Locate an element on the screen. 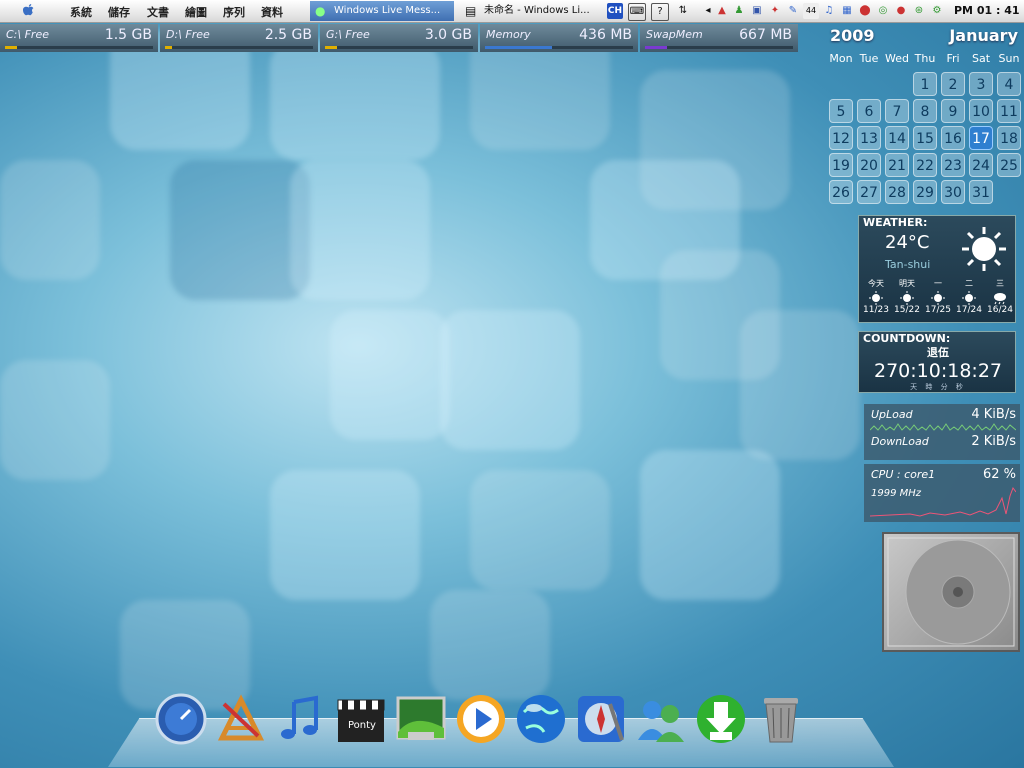 Image resolution: width=1024 pixels, height=768 pixels. meter-label: SwapMem is located at coordinates (674, 34).